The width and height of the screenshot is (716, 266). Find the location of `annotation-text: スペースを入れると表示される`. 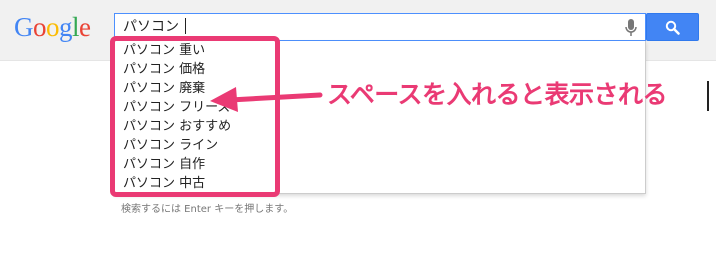

annotation-text: スペースを入れると表示される is located at coordinates (497, 94).